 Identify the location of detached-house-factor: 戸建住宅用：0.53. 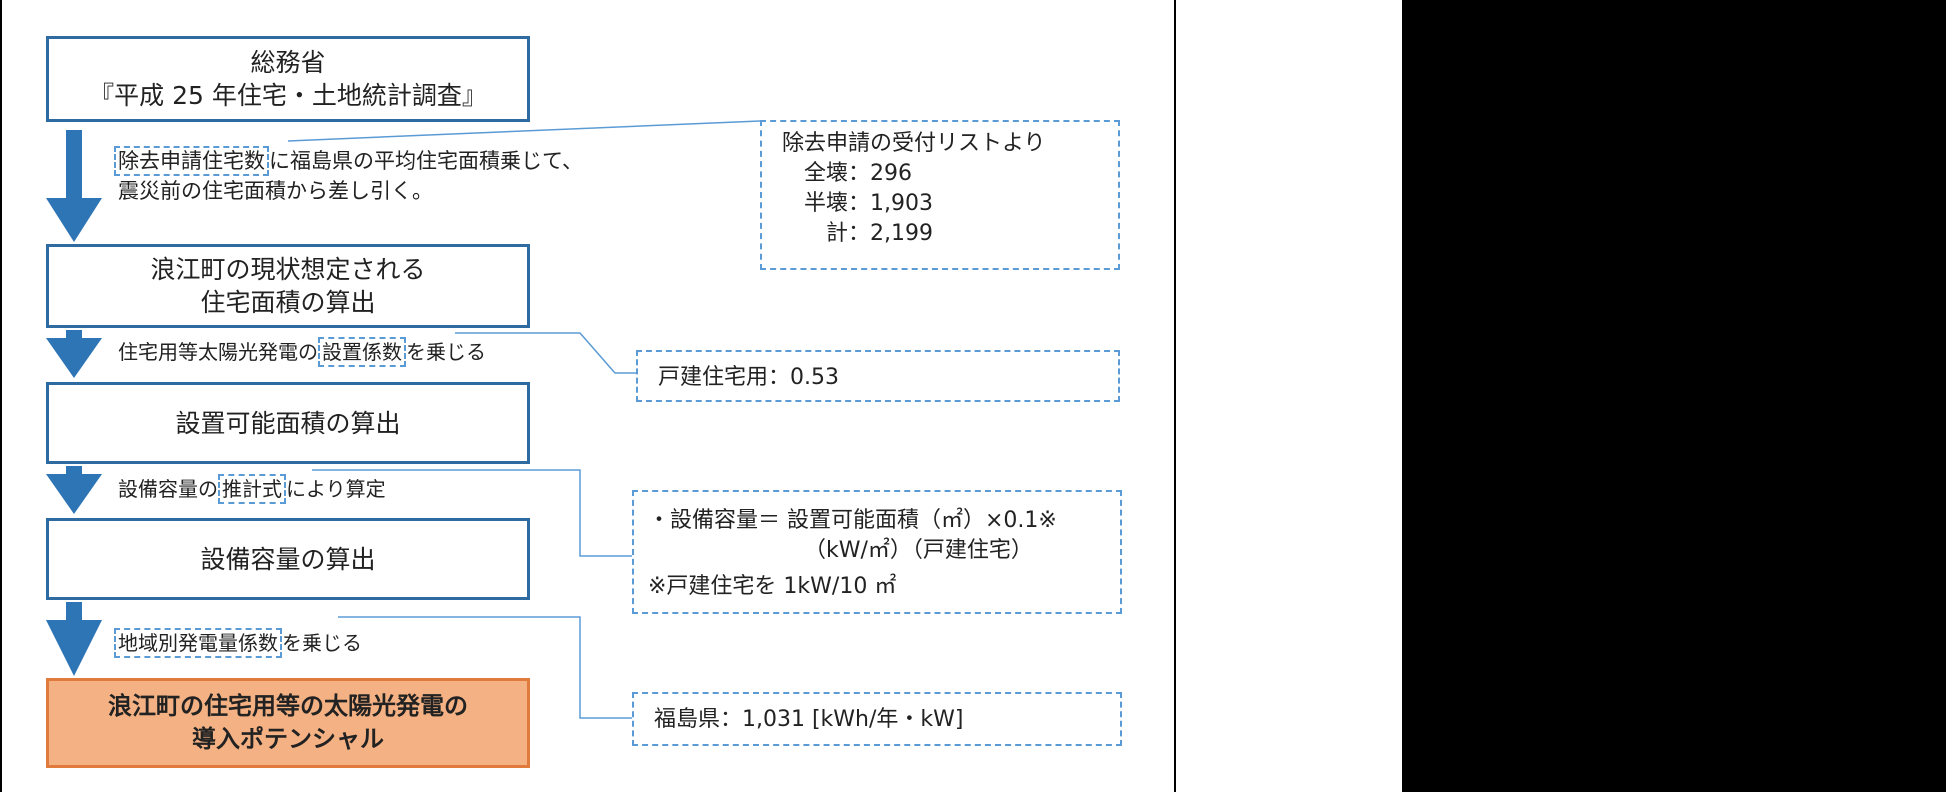
(748, 377).